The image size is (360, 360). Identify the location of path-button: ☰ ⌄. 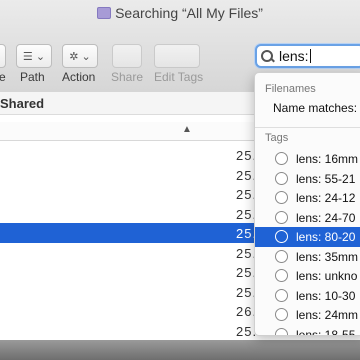
(34, 56).